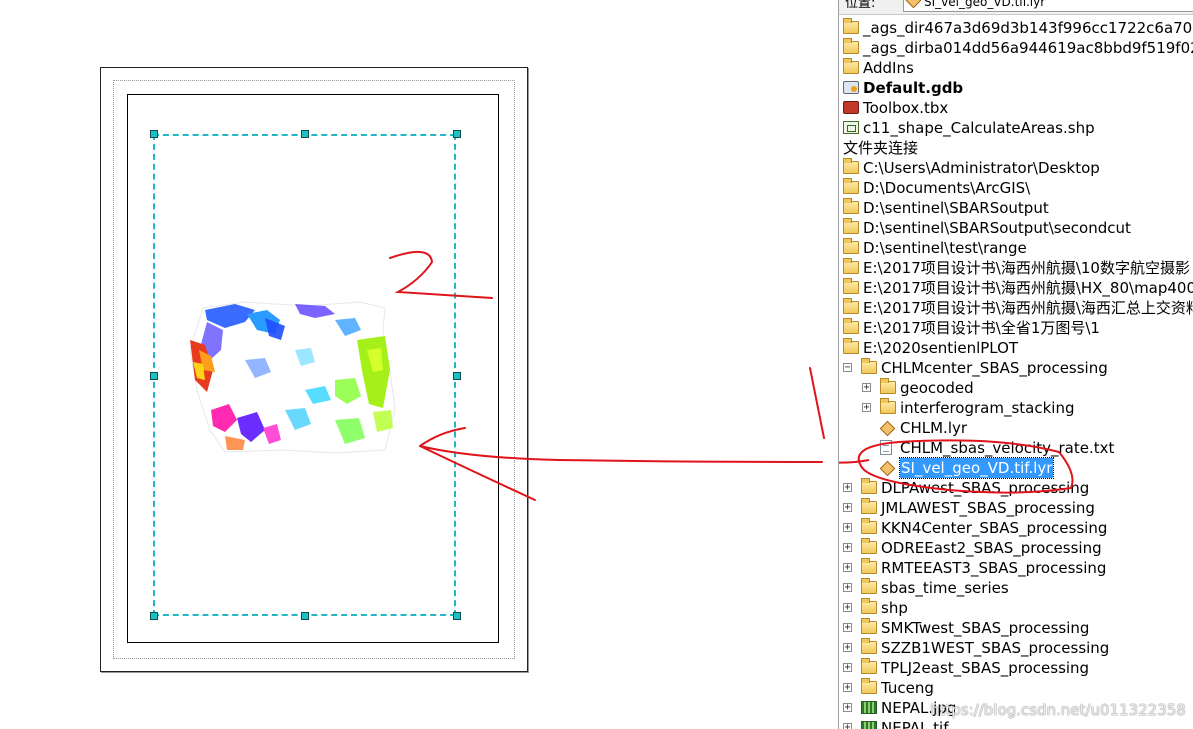  I want to click on location-value: SI_vel_geo_VD.tif.lyr, so click(985, 4).